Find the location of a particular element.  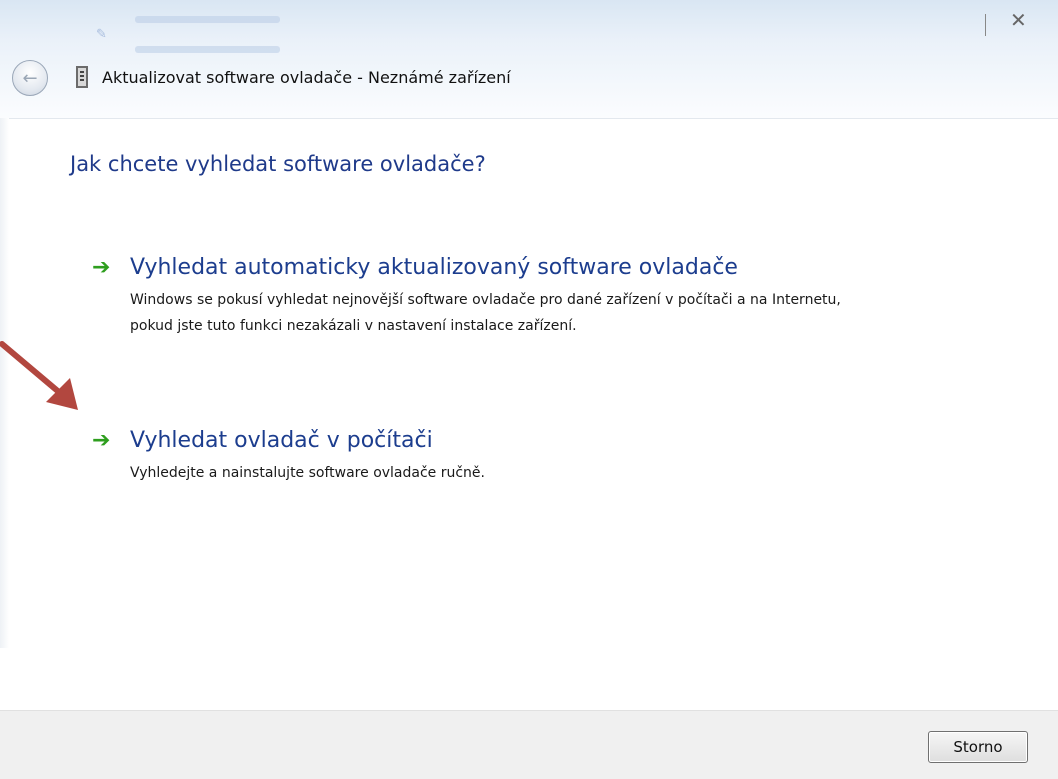

back-arrow-icon: ← is located at coordinates (30, 78).